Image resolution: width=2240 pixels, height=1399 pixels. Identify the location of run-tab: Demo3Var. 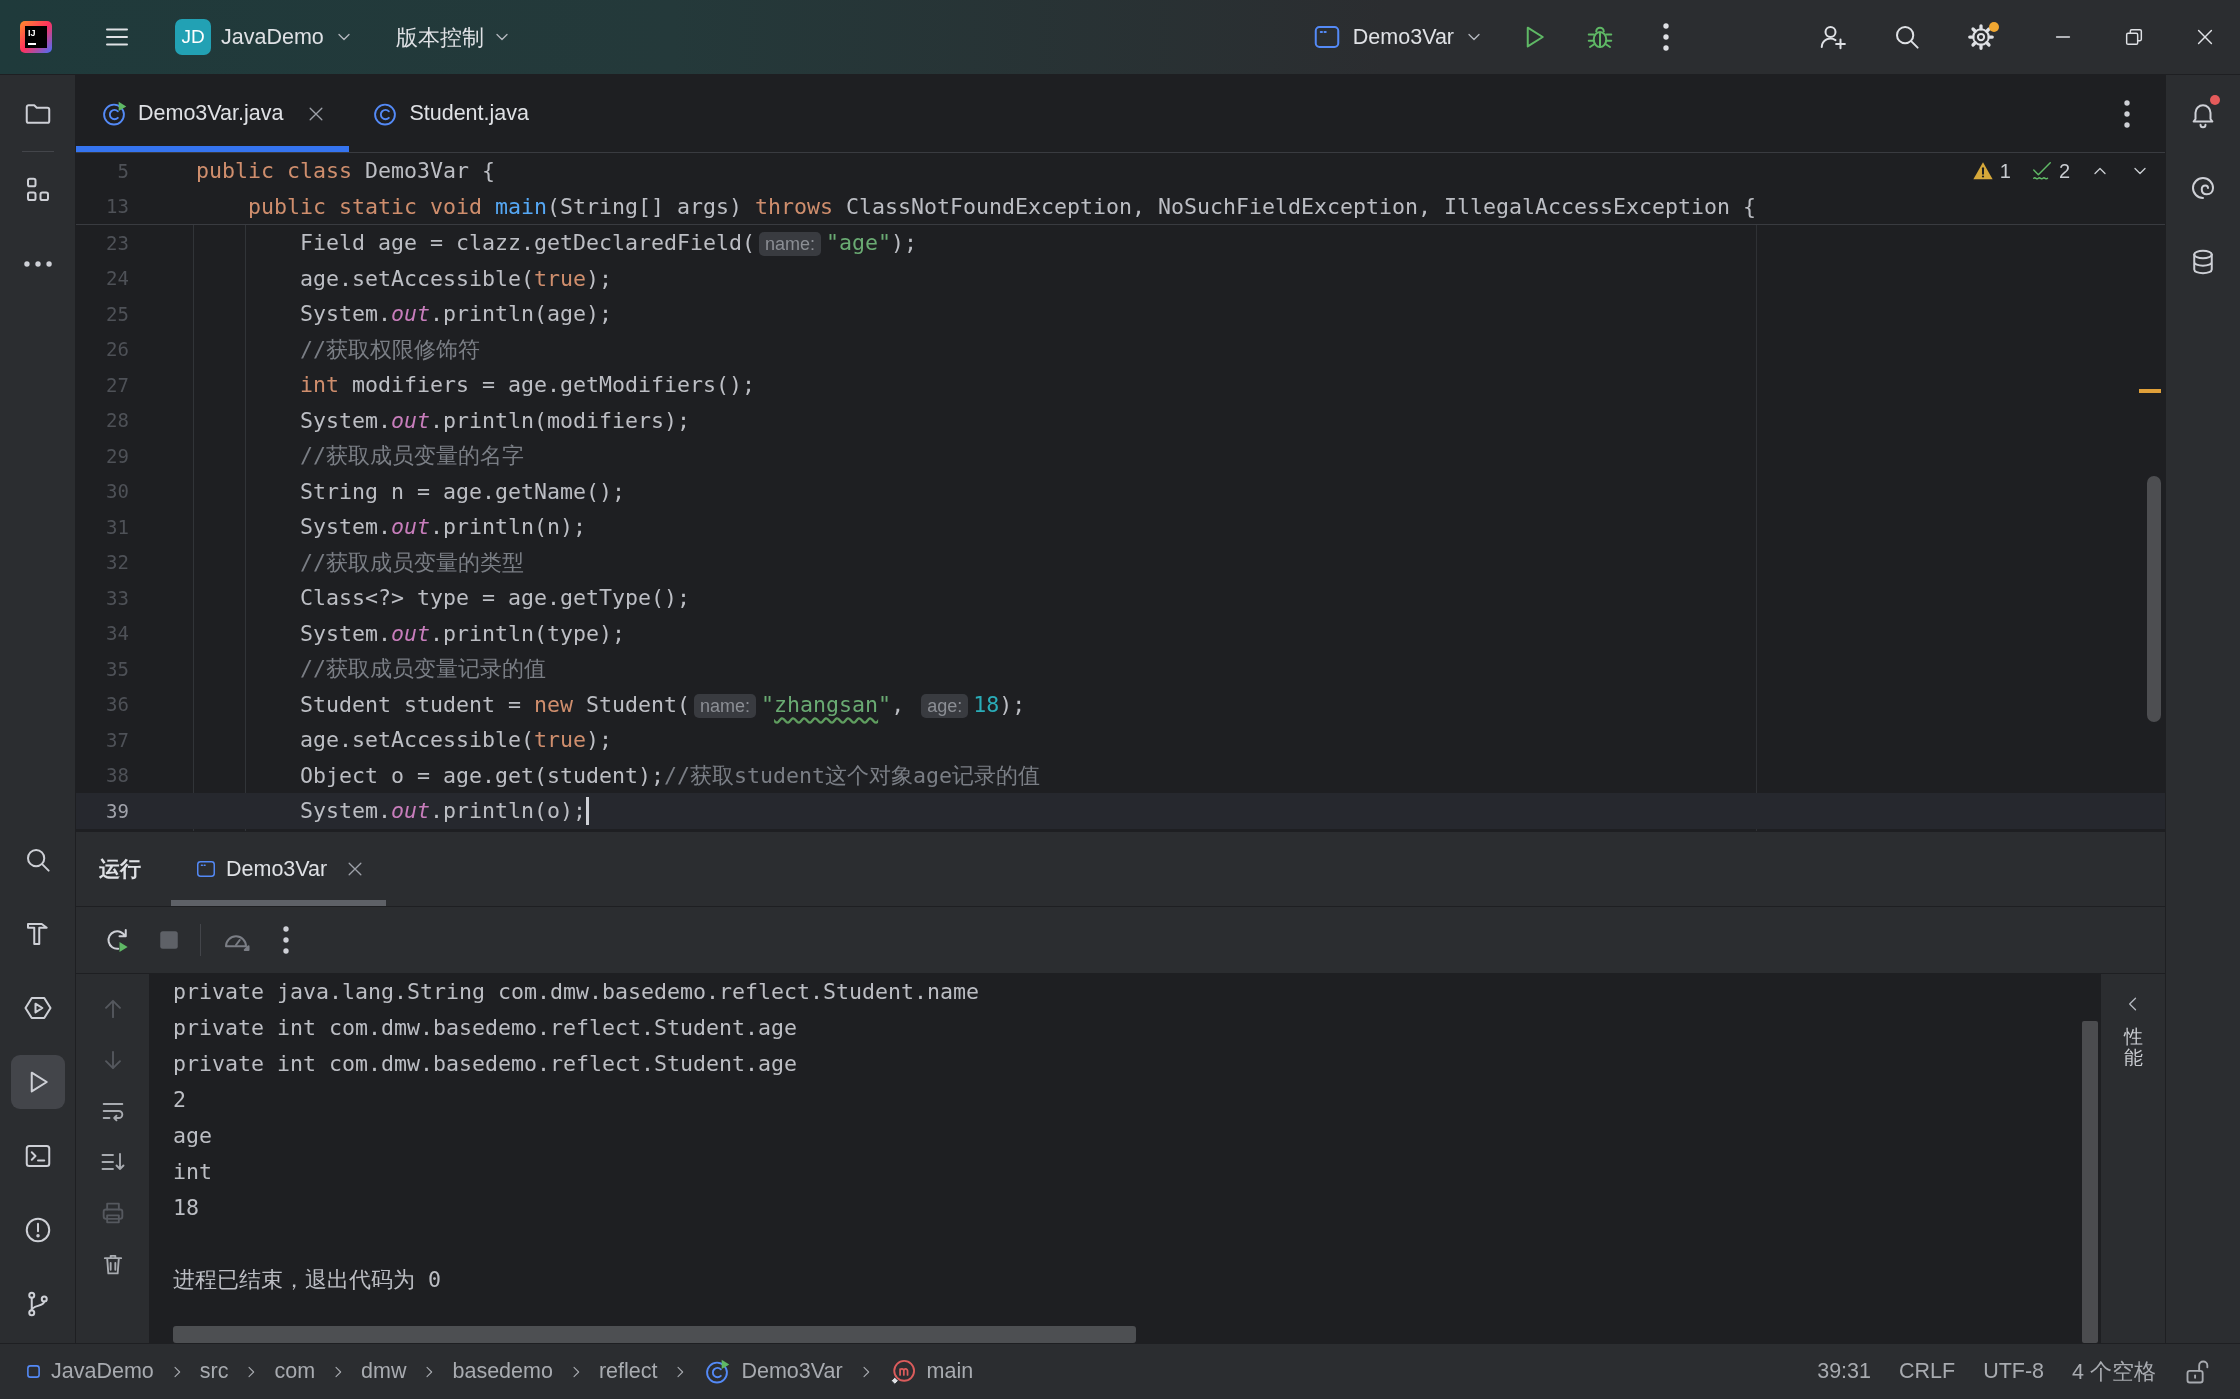
(279, 869).